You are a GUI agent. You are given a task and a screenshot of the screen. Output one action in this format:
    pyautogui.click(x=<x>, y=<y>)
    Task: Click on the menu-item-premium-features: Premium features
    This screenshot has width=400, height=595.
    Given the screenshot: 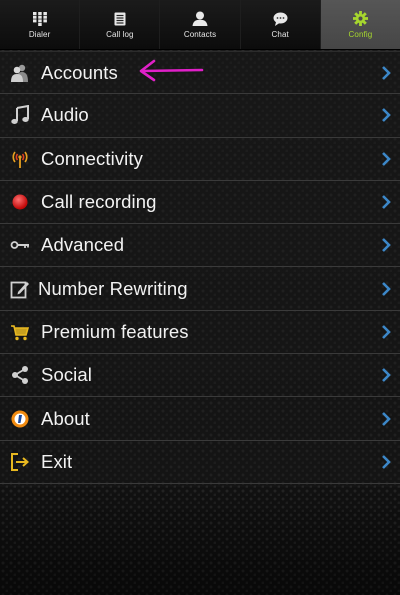 What is the action you would take?
    pyautogui.click(x=200, y=333)
    